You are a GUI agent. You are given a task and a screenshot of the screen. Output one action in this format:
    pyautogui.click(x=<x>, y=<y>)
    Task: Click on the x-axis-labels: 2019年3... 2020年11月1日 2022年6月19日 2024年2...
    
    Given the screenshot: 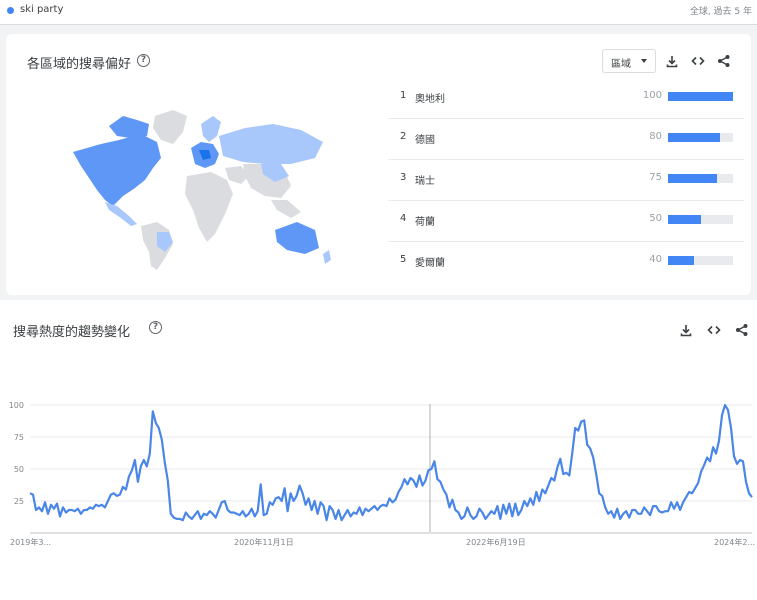 What is the action you would take?
    pyautogui.click(x=382, y=542)
    